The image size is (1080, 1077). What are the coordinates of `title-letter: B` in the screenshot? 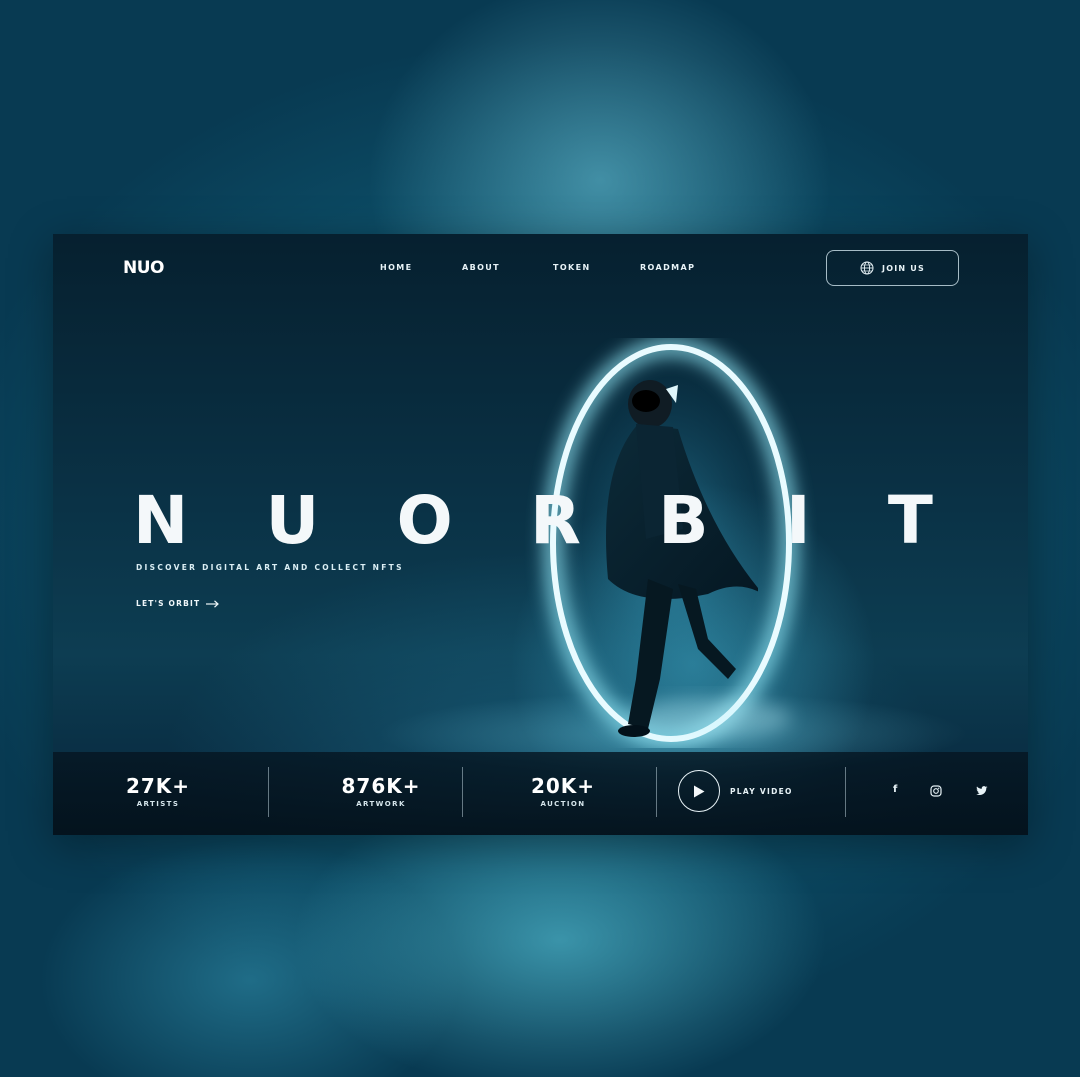 It's located at (683, 520).